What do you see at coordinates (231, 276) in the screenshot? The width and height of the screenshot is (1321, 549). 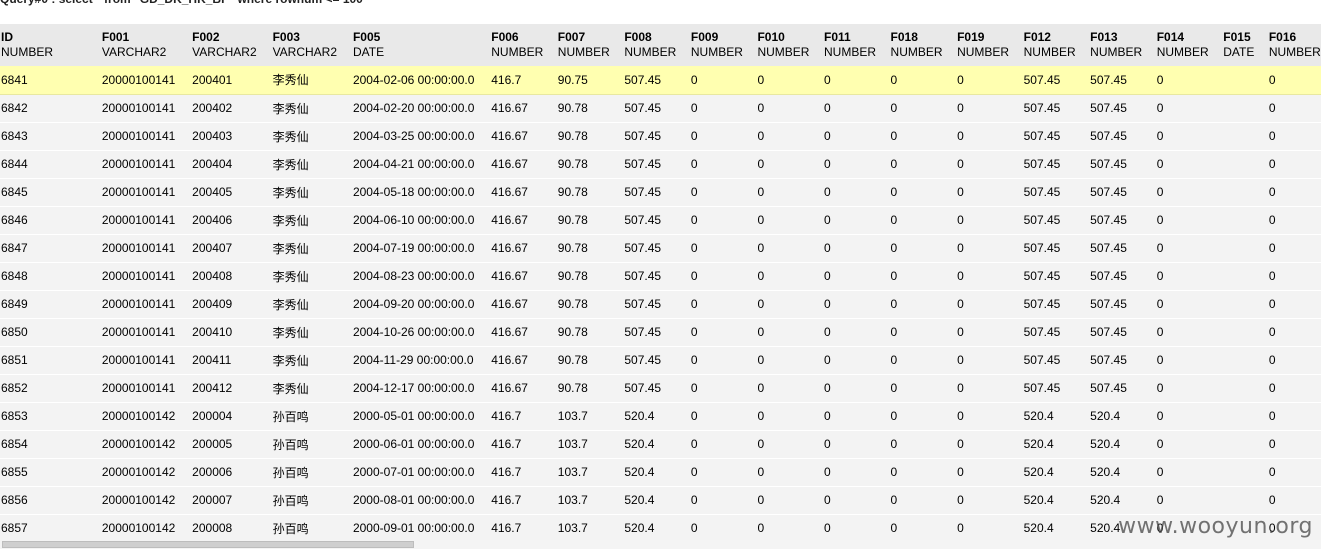 I see `cell-f002: 200408` at bounding box center [231, 276].